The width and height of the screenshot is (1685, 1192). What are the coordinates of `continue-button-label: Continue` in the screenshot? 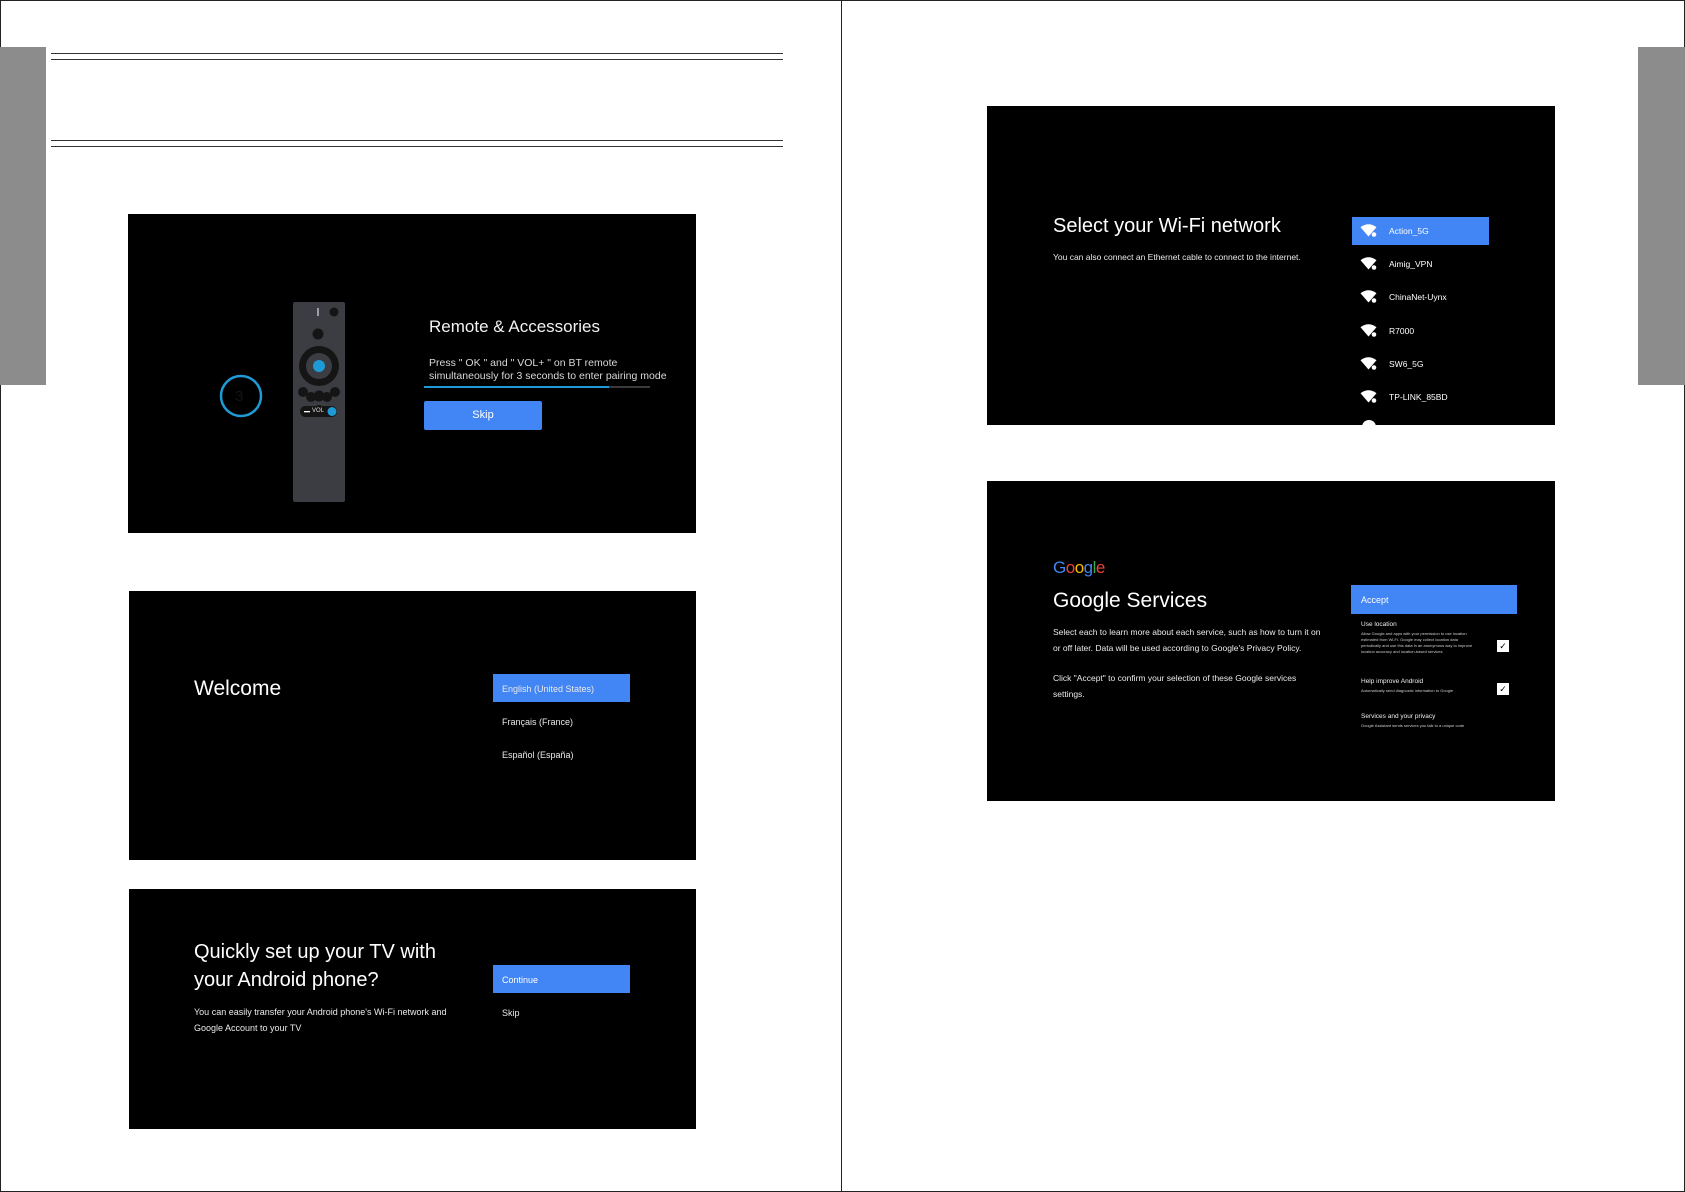 It's located at (520, 980).